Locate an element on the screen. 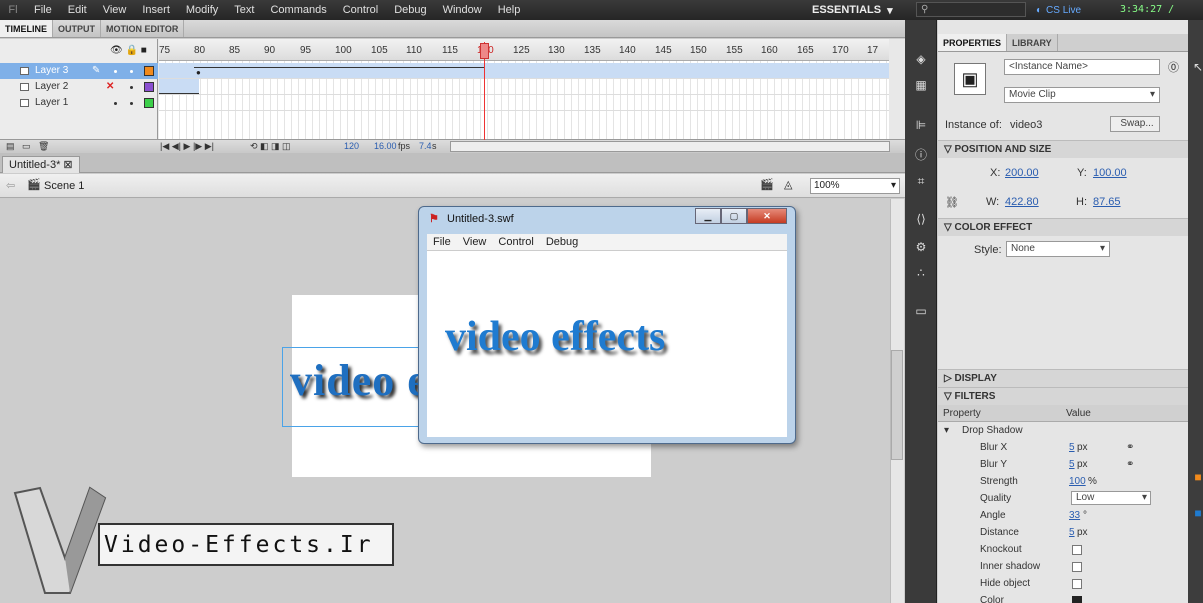 The image size is (1203, 603). document-tab: Untitled-3* ⊠ is located at coordinates (41, 164).